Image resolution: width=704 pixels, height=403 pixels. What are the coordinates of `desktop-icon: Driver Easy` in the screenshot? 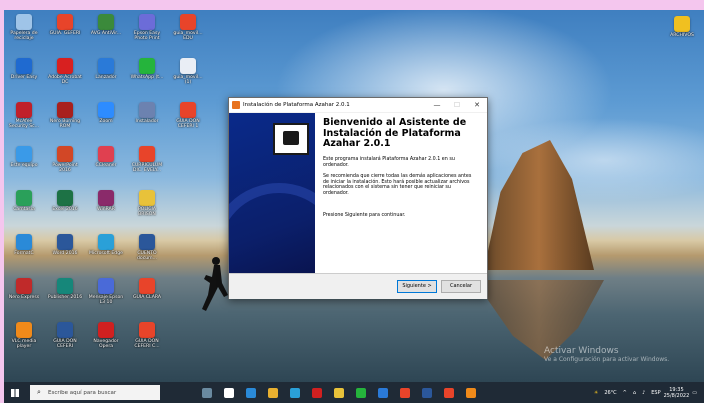 It's located at (24, 75).